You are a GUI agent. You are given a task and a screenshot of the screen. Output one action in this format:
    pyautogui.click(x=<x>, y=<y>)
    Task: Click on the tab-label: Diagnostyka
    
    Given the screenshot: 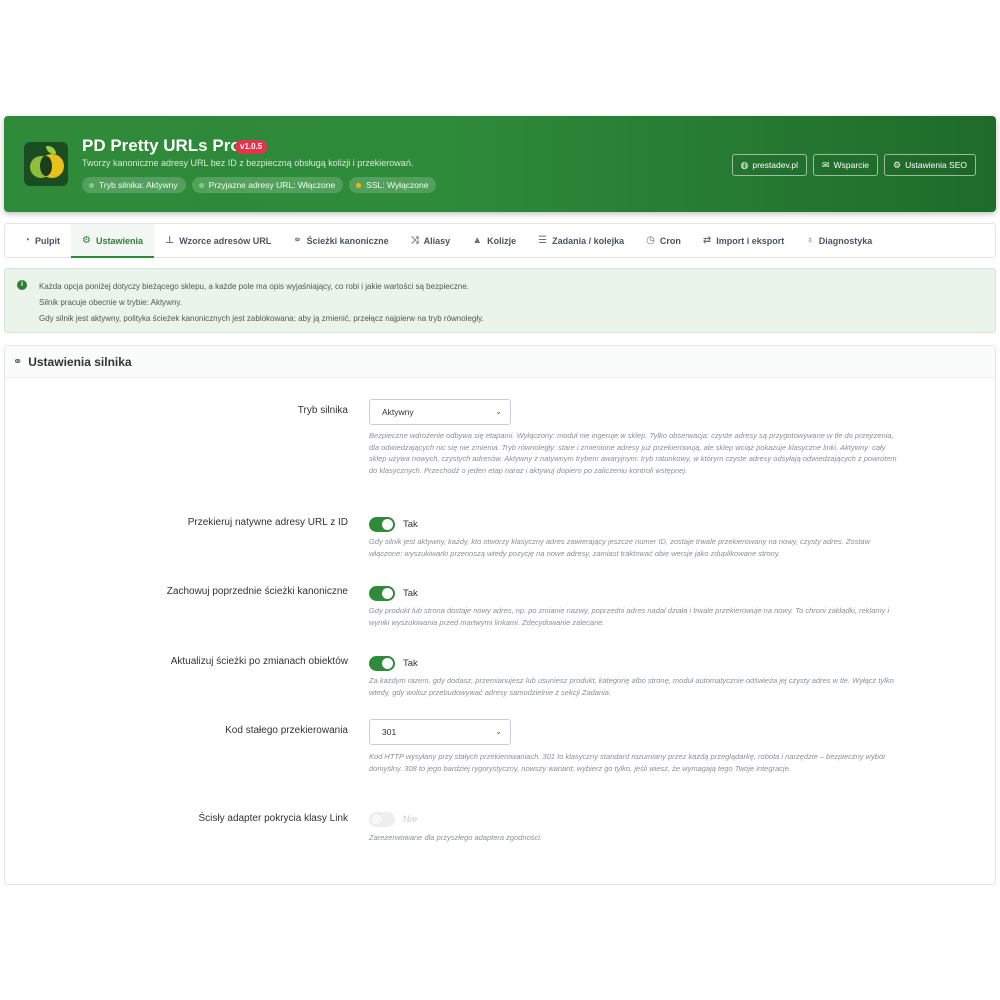 What is the action you would take?
    pyautogui.click(x=845, y=240)
    